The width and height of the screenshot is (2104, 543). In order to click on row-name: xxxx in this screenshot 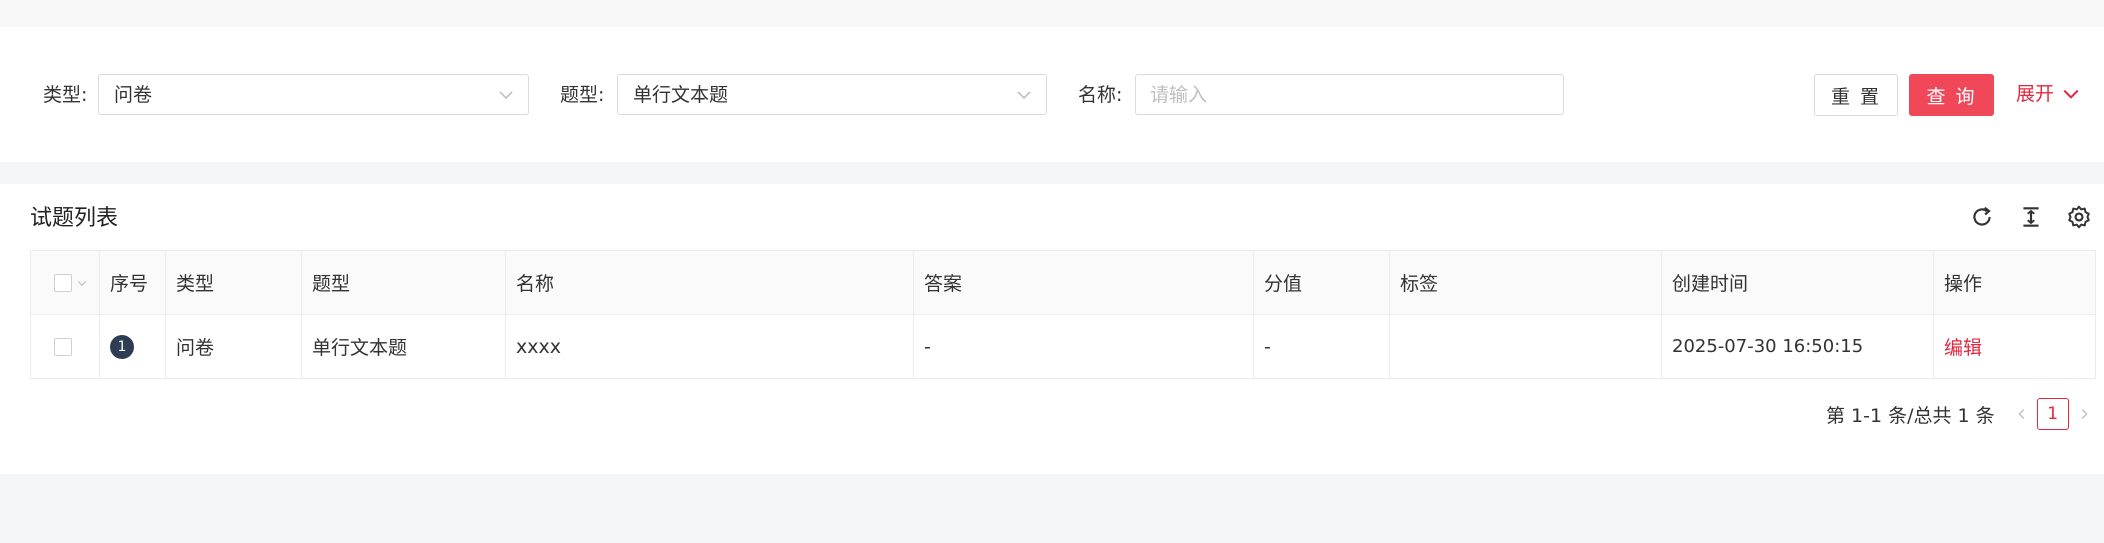, I will do `click(710, 346)`.